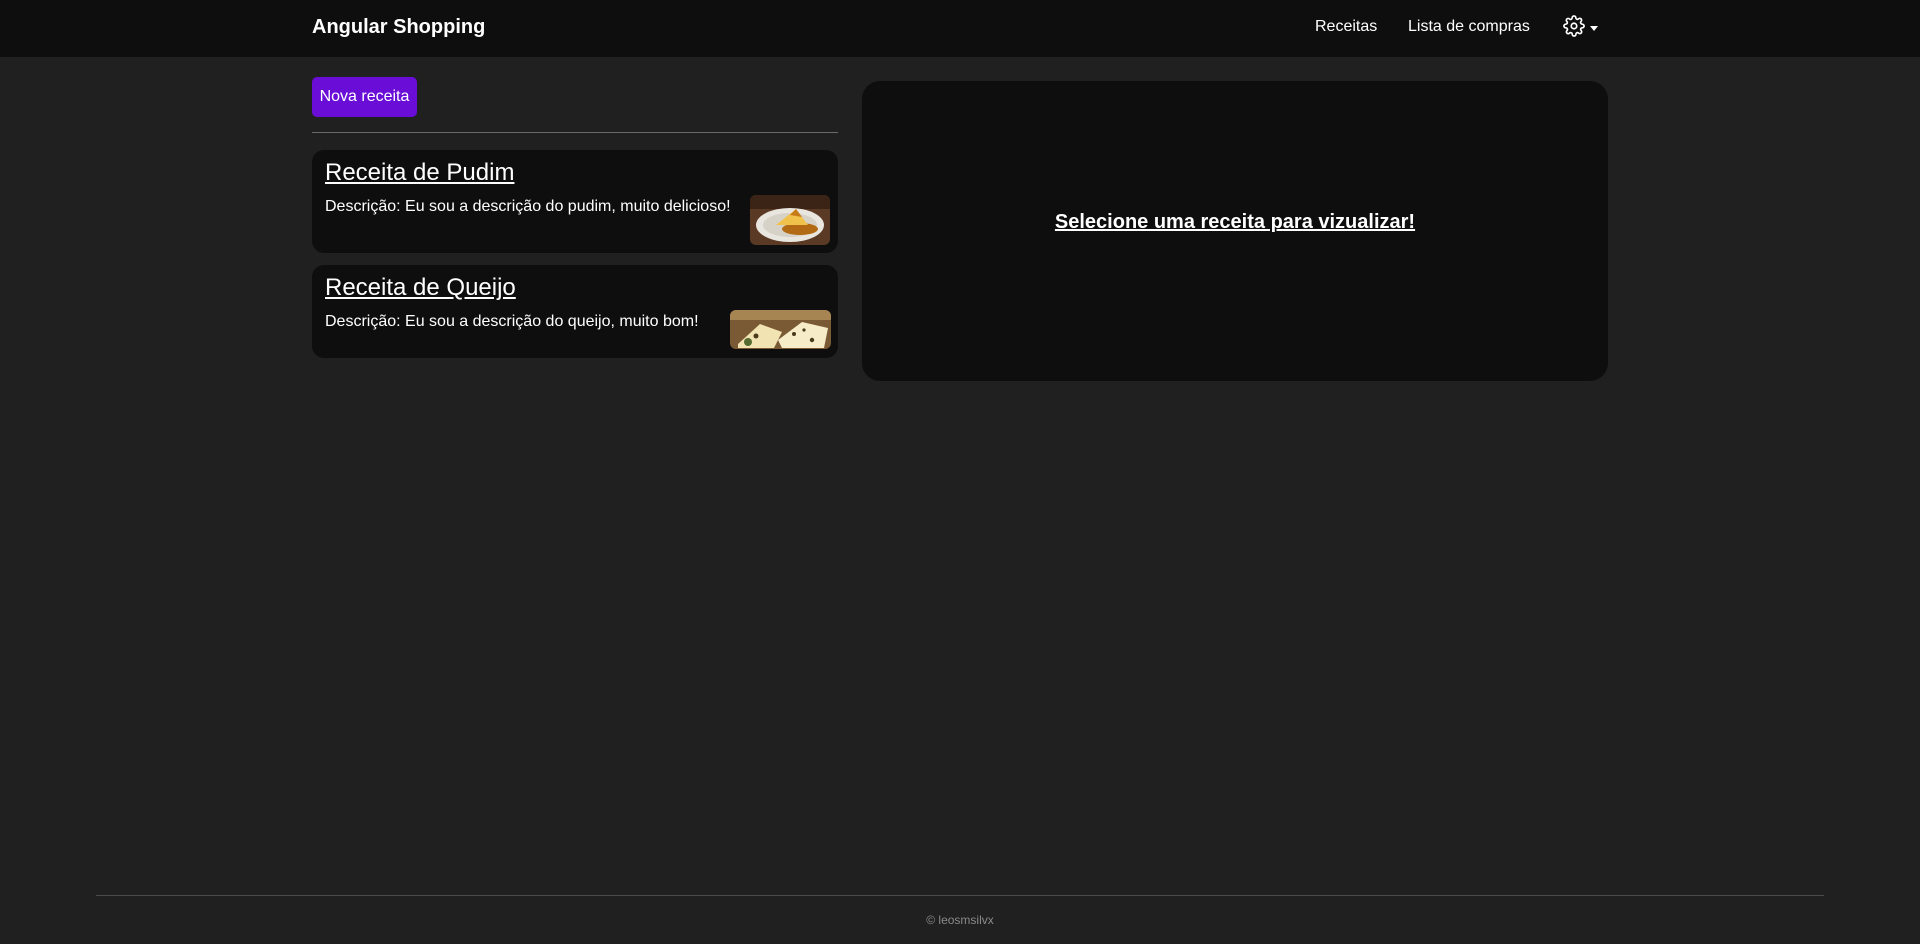 This screenshot has width=1920, height=944. Describe the element at coordinates (420, 288) in the screenshot. I see `recipe-title: Receita de Queijo` at that location.